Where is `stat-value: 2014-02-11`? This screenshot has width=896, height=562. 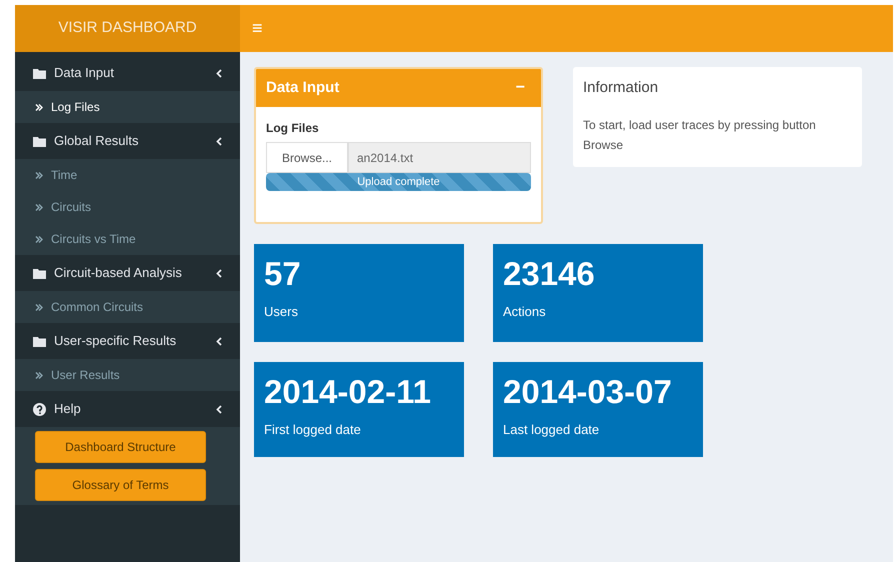 stat-value: 2014-02-11 is located at coordinates (348, 392).